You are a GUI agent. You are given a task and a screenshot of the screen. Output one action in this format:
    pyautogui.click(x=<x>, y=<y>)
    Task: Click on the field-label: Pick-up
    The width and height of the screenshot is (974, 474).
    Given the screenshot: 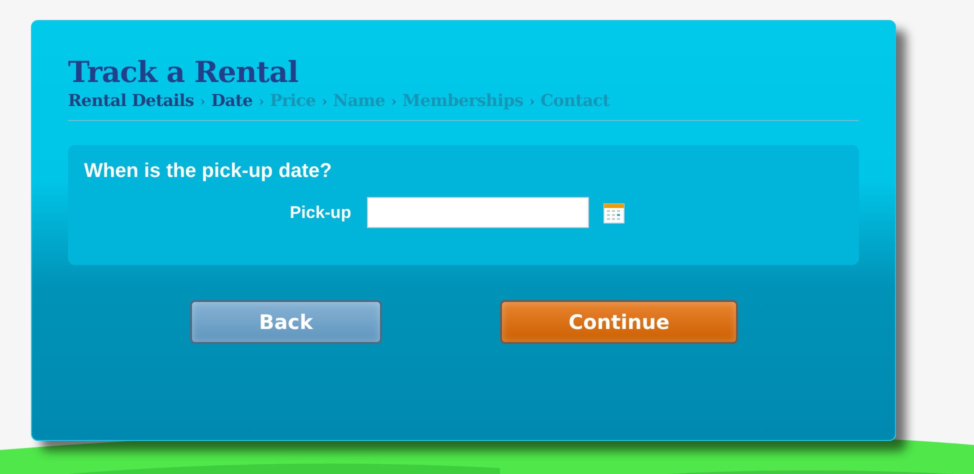 What is the action you would take?
    pyautogui.click(x=321, y=213)
    